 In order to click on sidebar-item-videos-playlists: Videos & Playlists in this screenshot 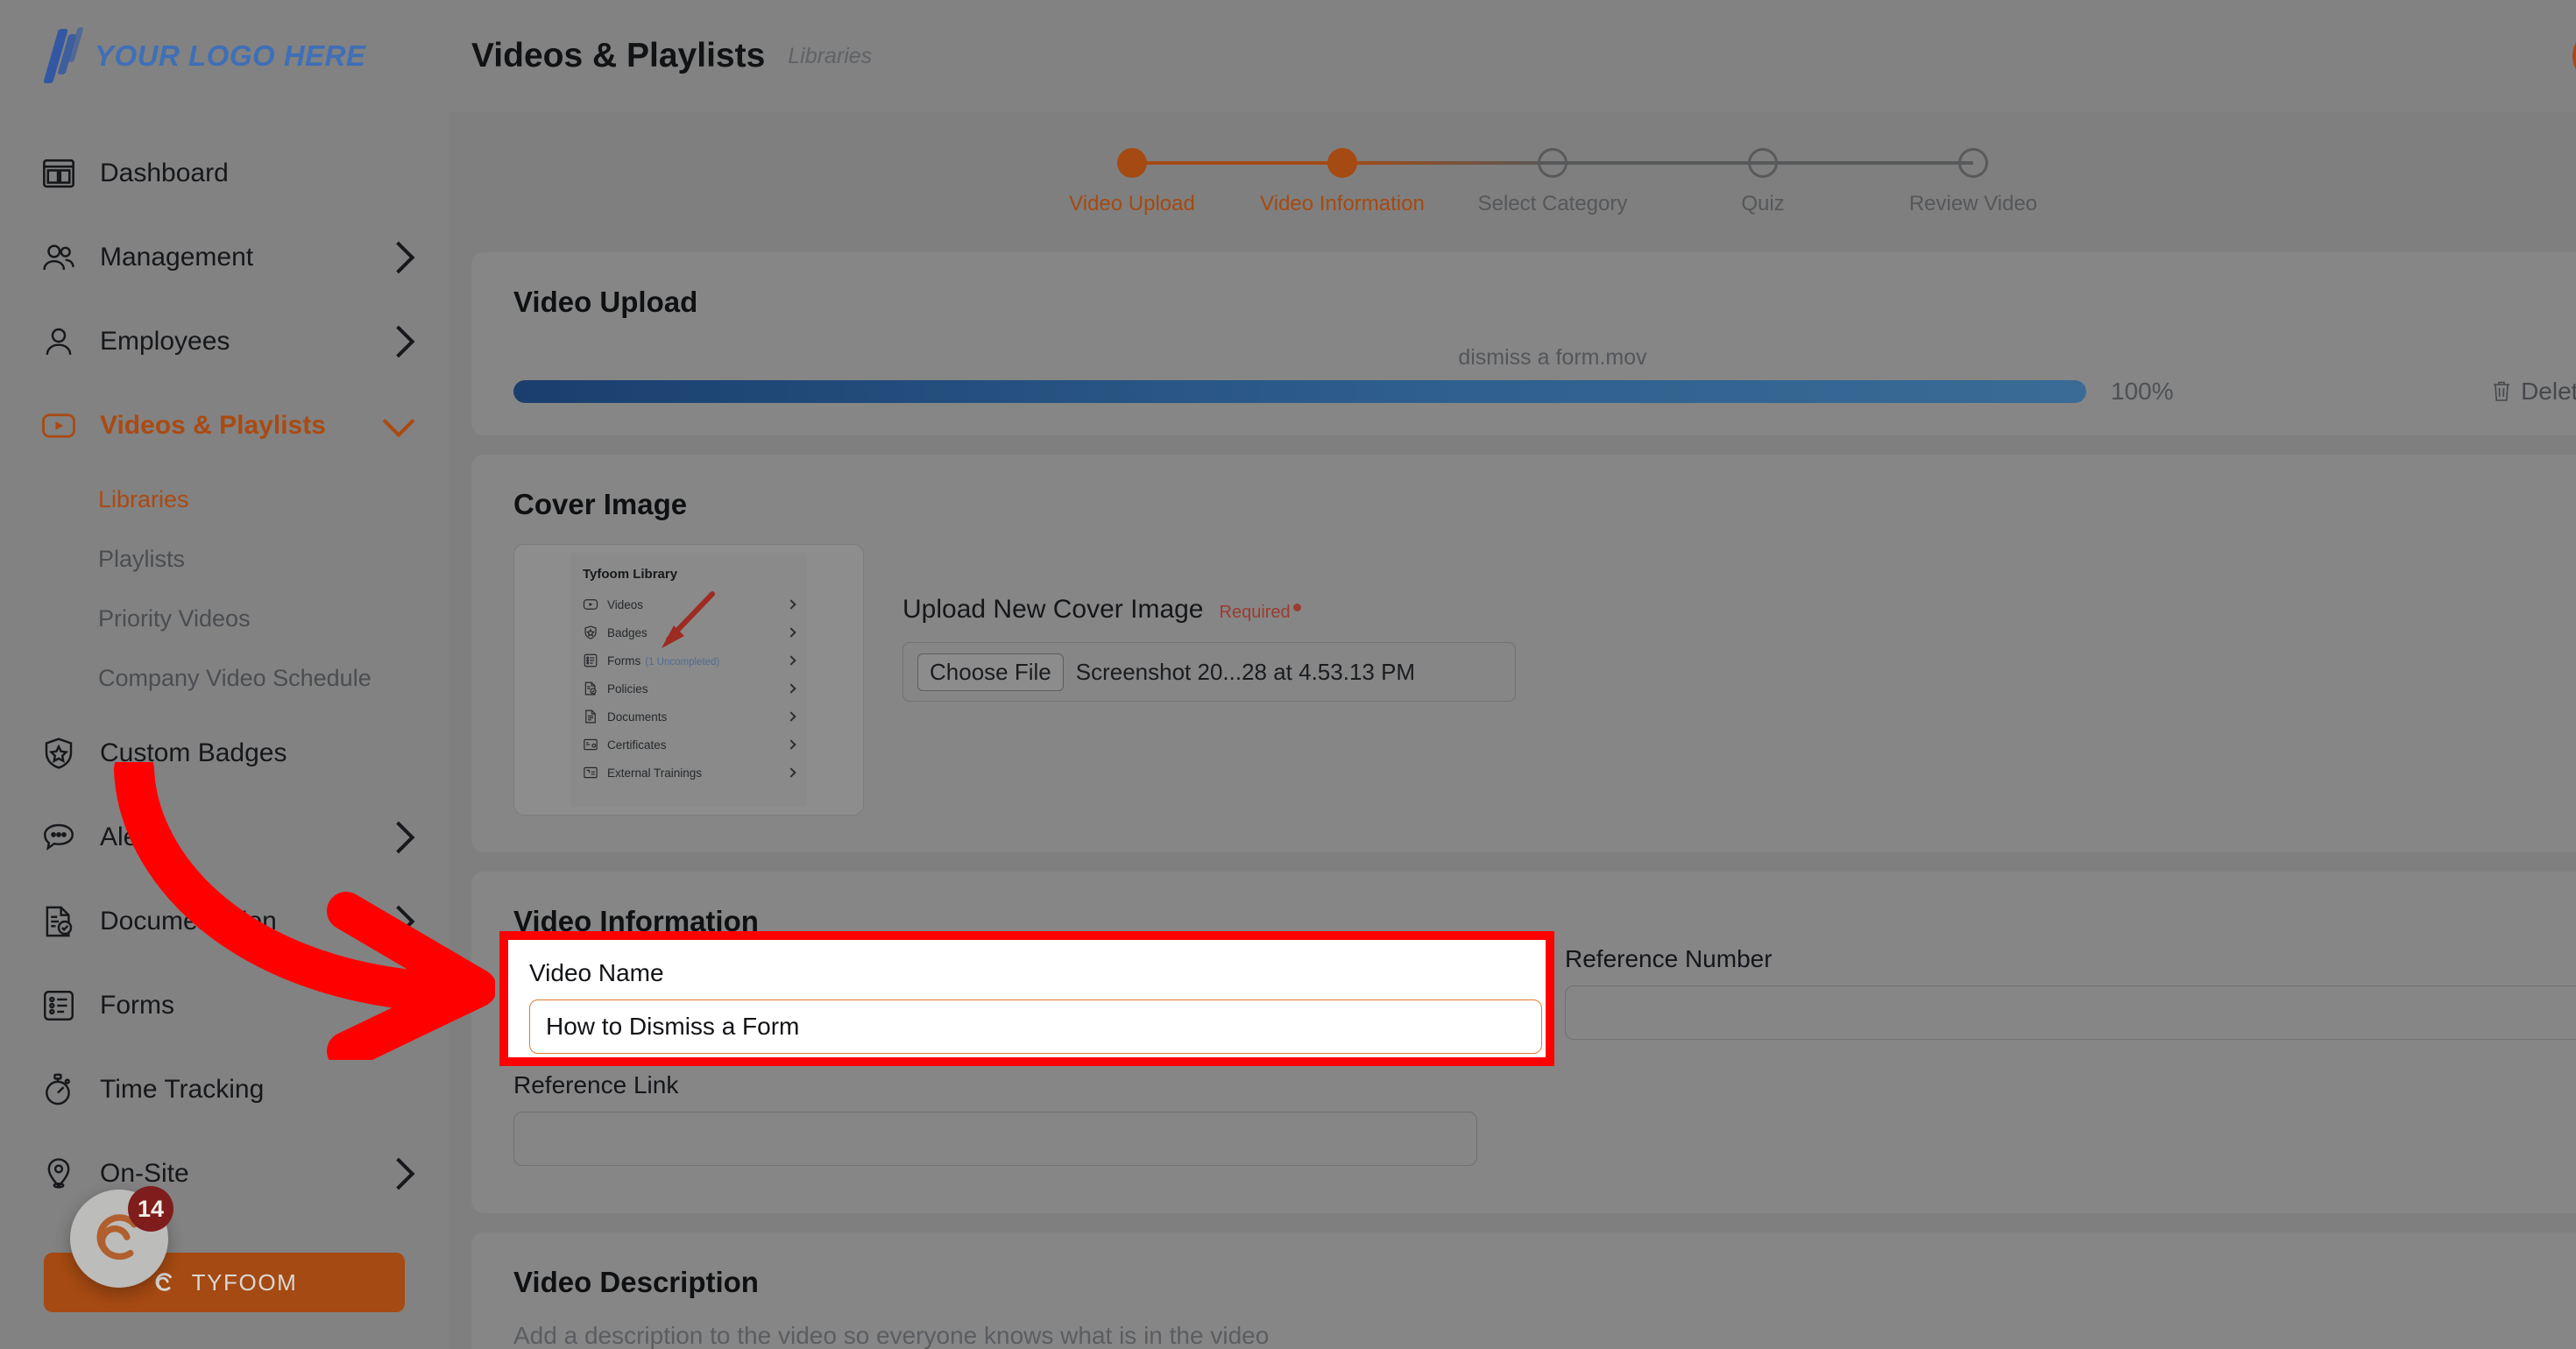, I will do `click(224, 426)`.